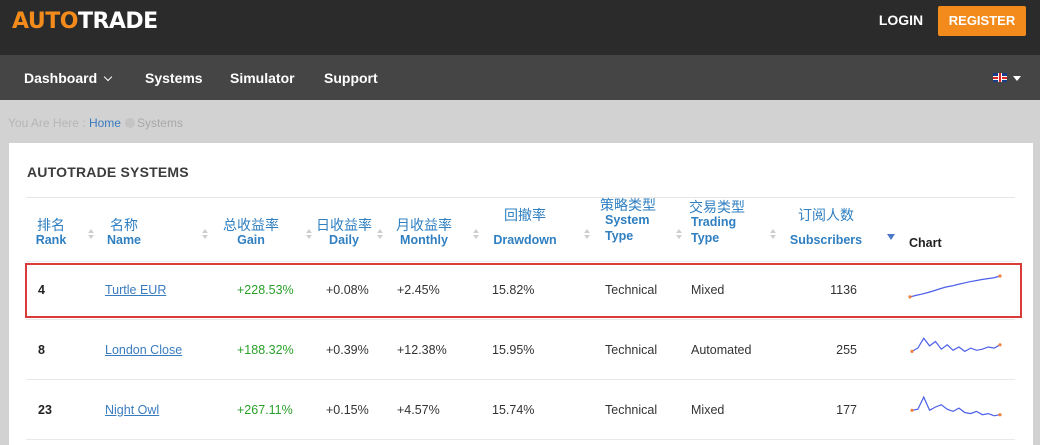  I want to click on col-header-daily: 日收益率 Daily, so click(344, 232).